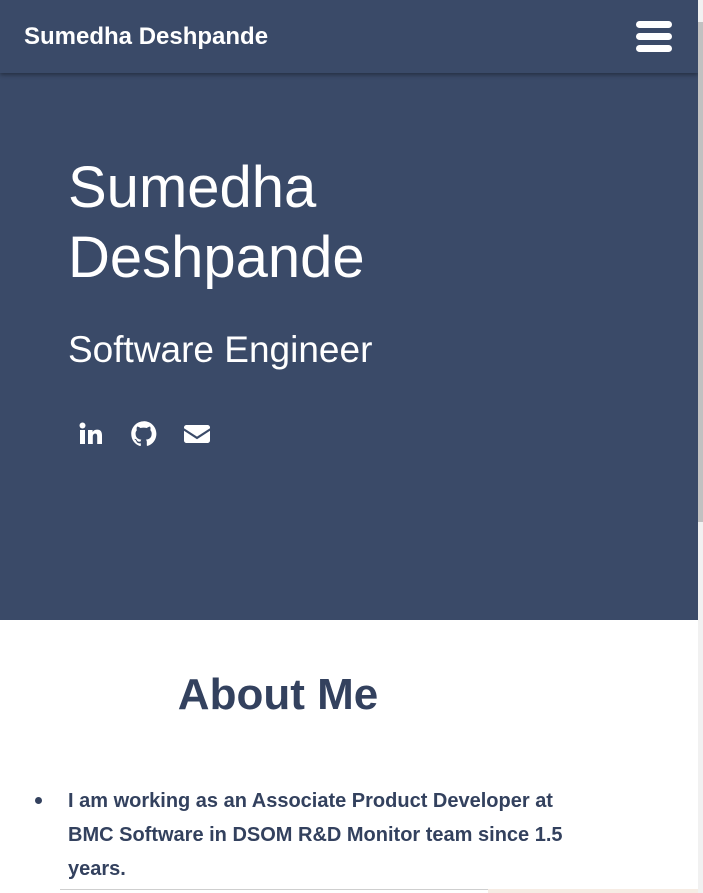 The height and width of the screenshot is (893, 703). Describe the element at coordinates (654, 36) in the screenshot. I see `hamburger-menu-icon` at that location.